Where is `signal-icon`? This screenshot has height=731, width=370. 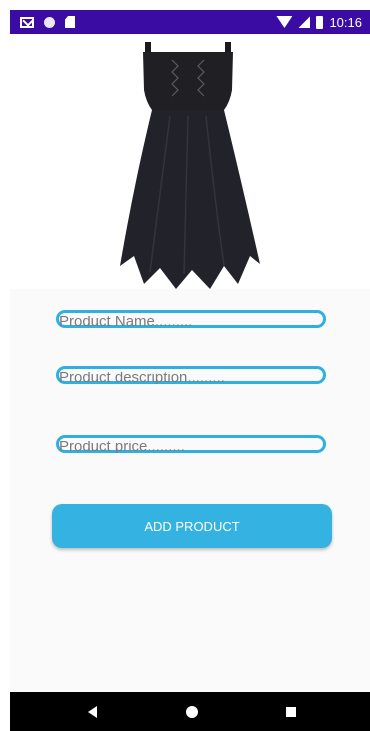
signal-icon is located at coordinates (304, 22).